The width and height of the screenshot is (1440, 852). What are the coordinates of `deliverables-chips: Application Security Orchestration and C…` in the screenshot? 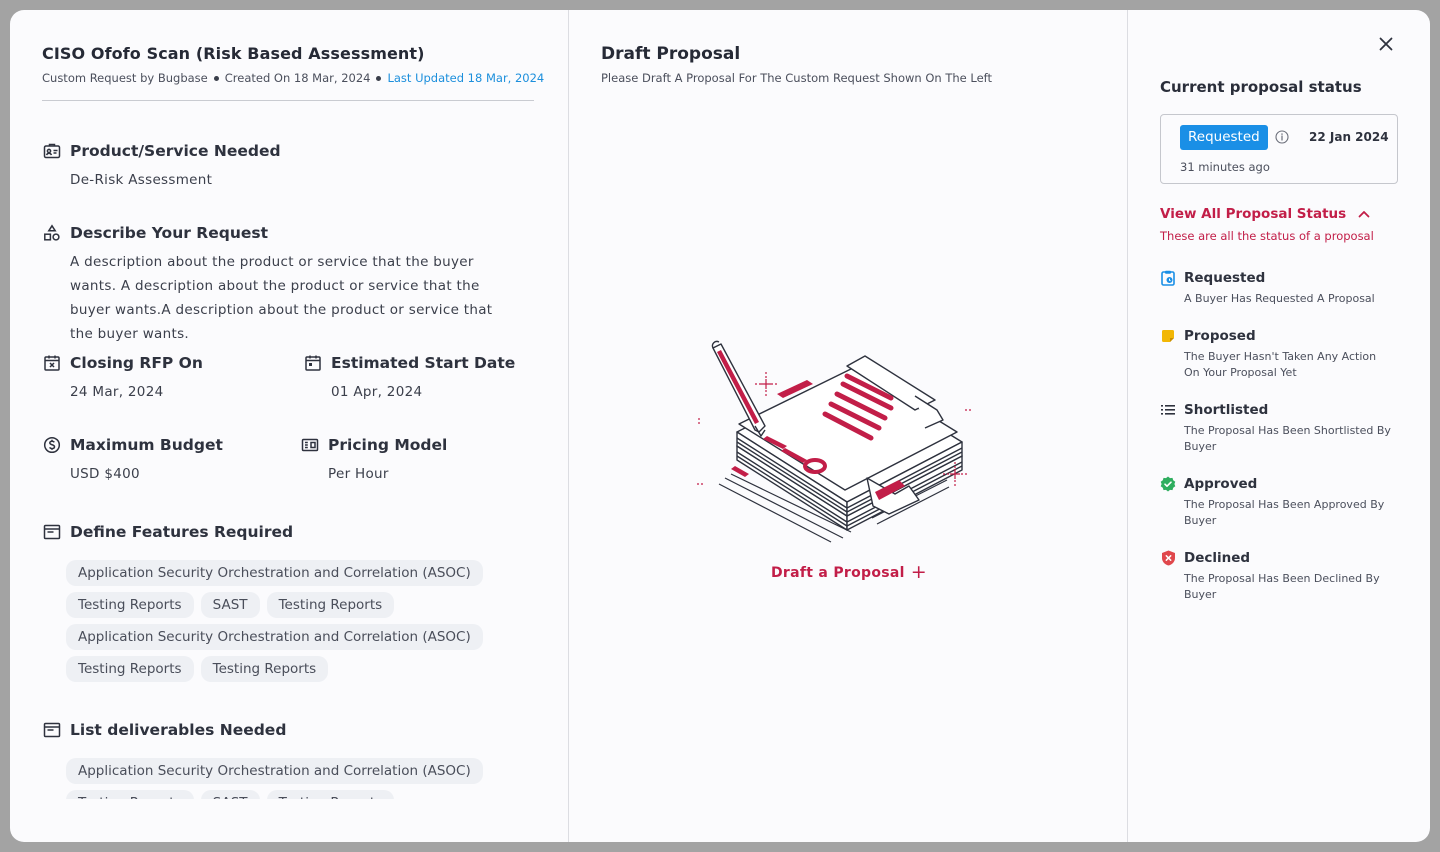 It's located at (276, 778).